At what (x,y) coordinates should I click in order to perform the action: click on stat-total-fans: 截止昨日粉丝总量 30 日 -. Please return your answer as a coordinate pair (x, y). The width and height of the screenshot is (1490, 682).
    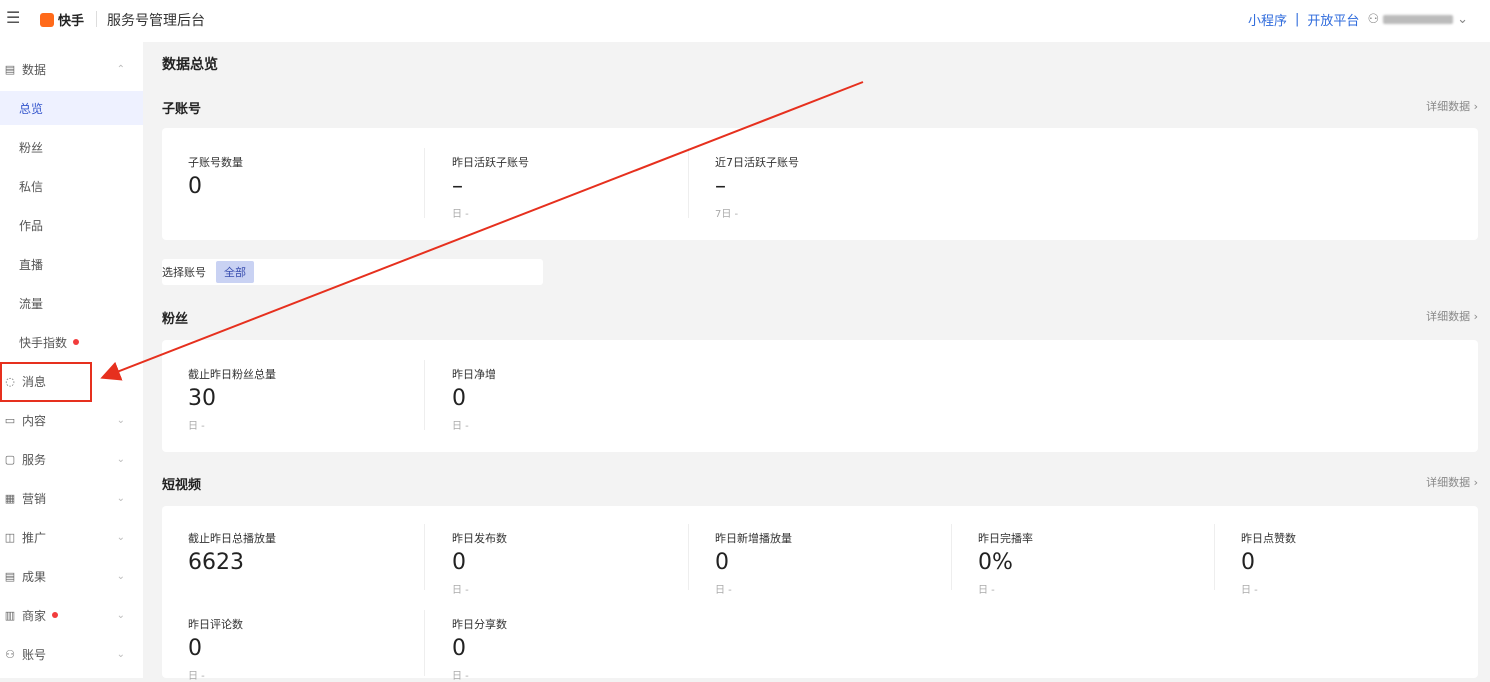
    Looking at the image, I should click on (232, 399).